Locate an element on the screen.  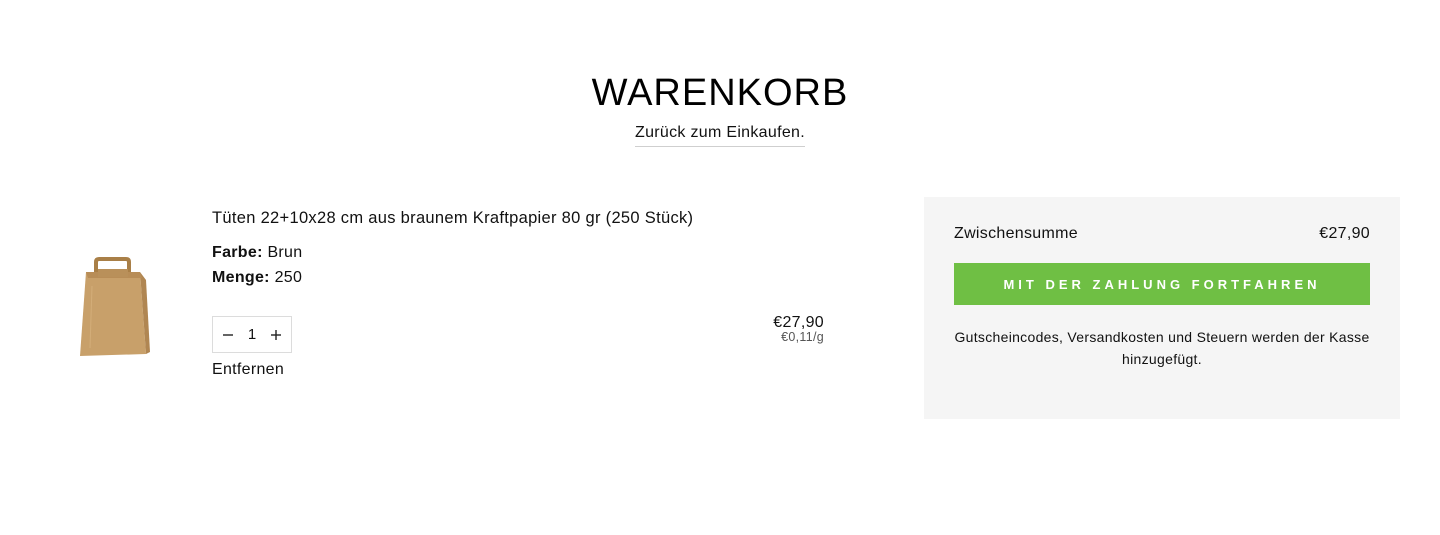
color-value: Brun is located at coordinates (285, 252).